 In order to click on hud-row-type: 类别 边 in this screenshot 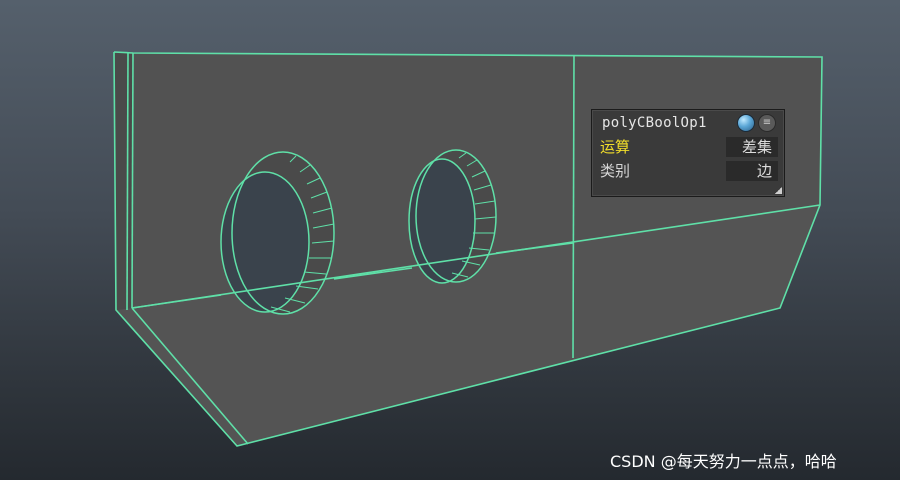, I will do `click(688, 171)`.